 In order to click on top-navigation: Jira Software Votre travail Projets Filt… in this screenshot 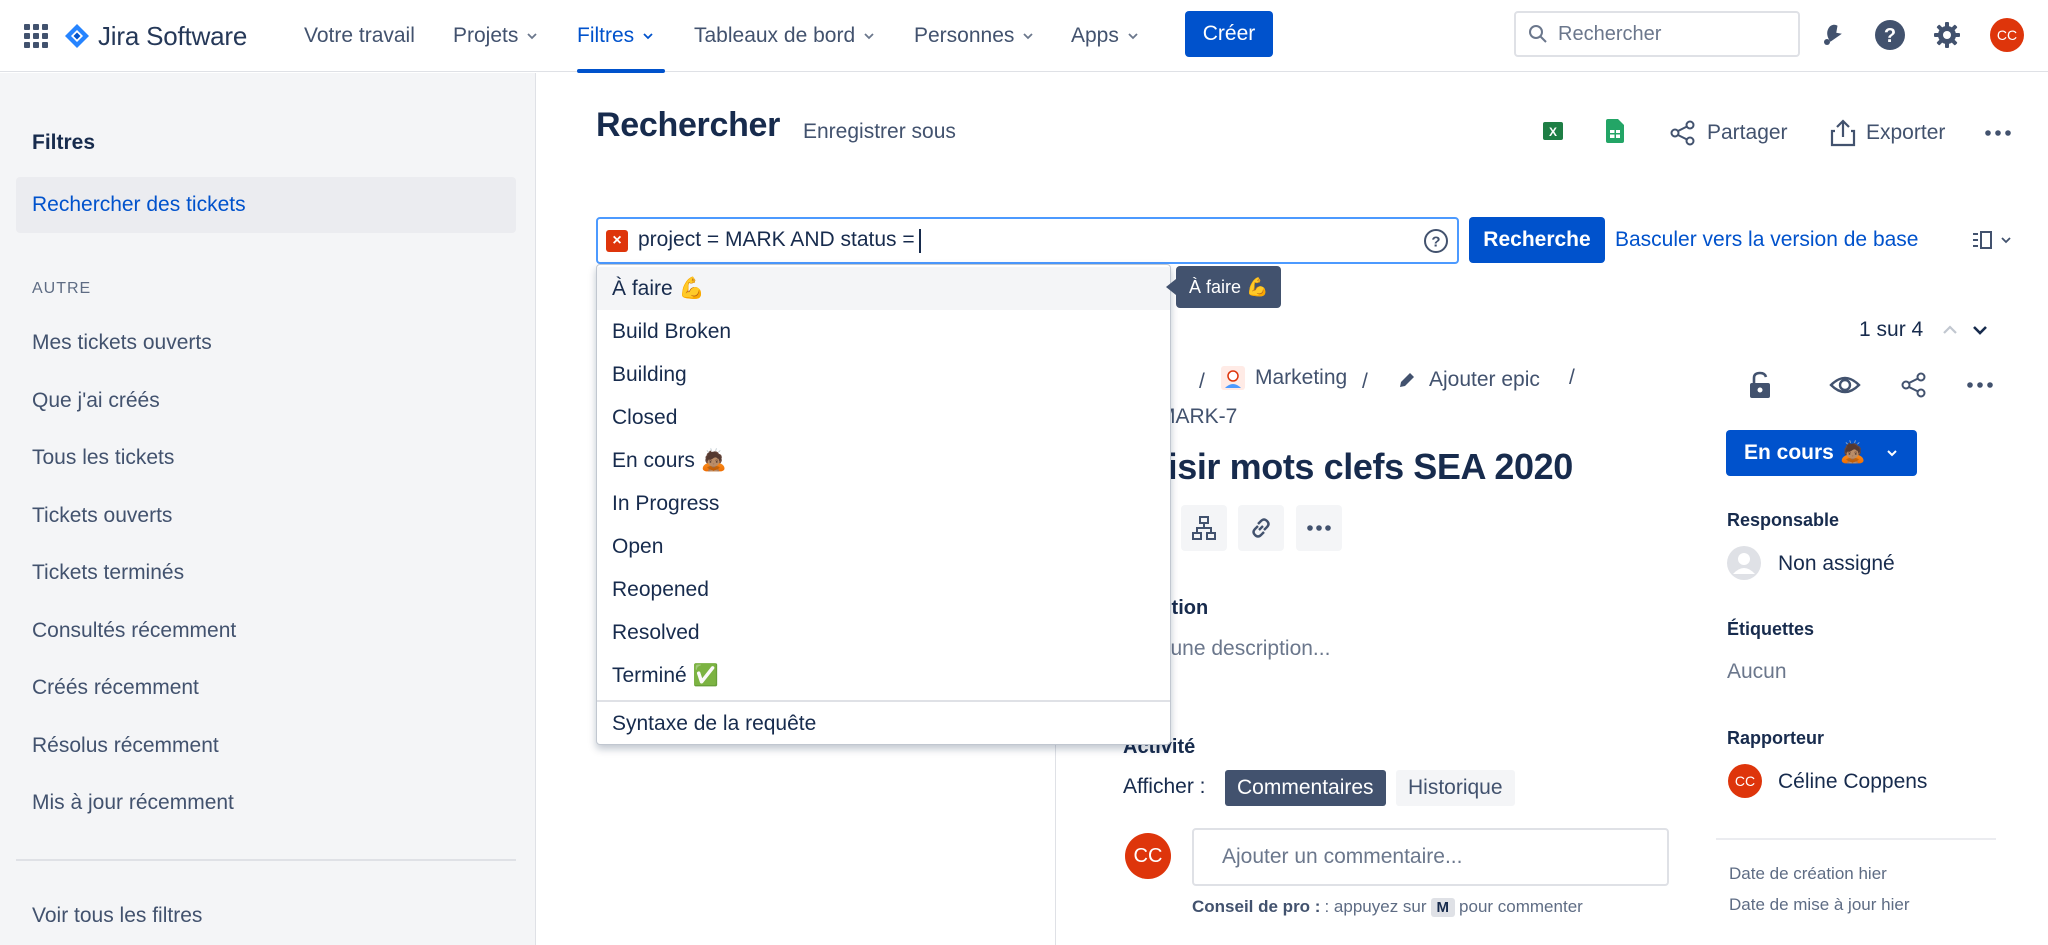, I will do `click(1024, 36)`.